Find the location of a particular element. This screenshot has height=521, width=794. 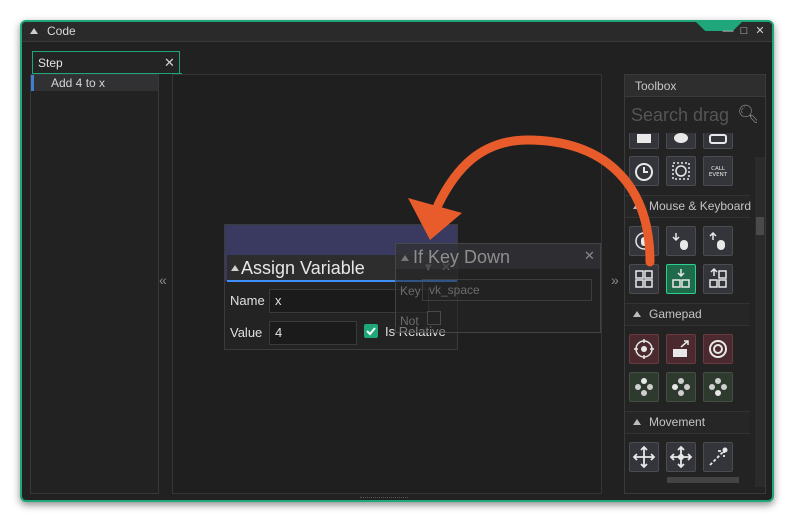

drag-annotation-arrow is located at coordinates (531, 201).